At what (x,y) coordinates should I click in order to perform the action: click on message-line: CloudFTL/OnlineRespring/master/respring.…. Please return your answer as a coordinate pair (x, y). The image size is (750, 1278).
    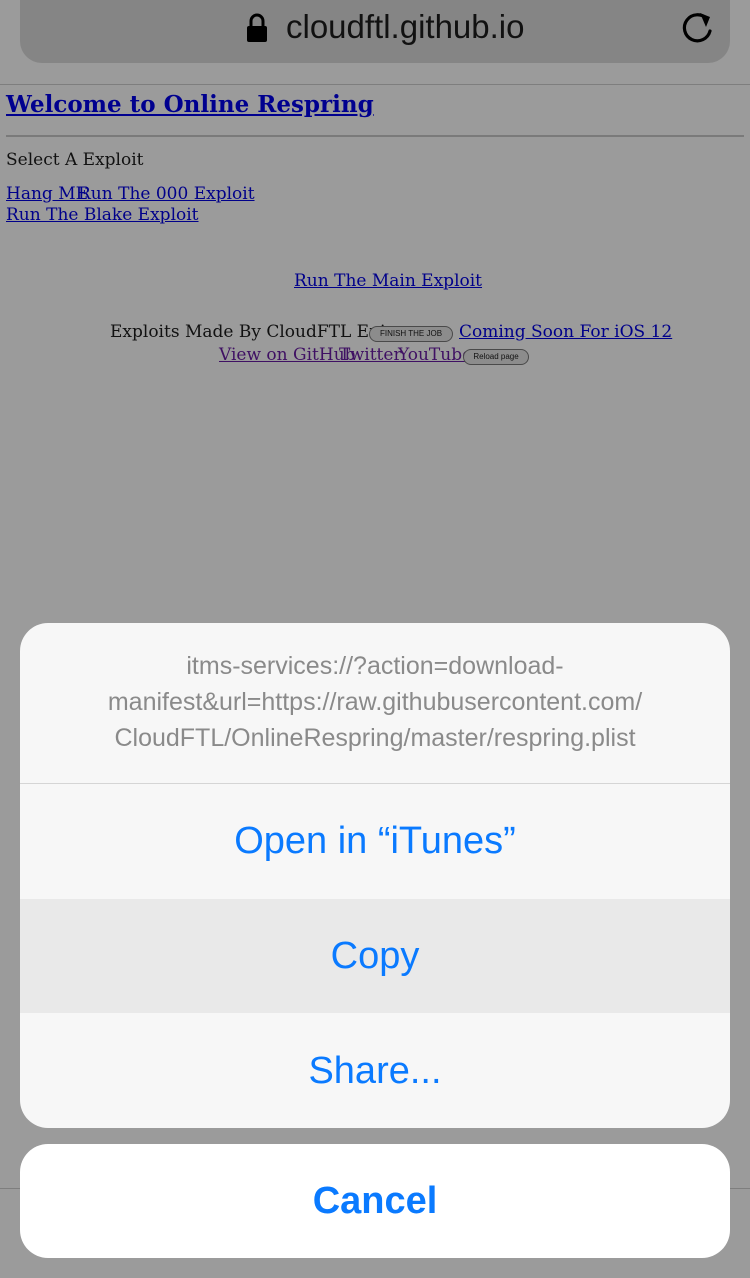
    Looking at the image, I should click on (375, 738).